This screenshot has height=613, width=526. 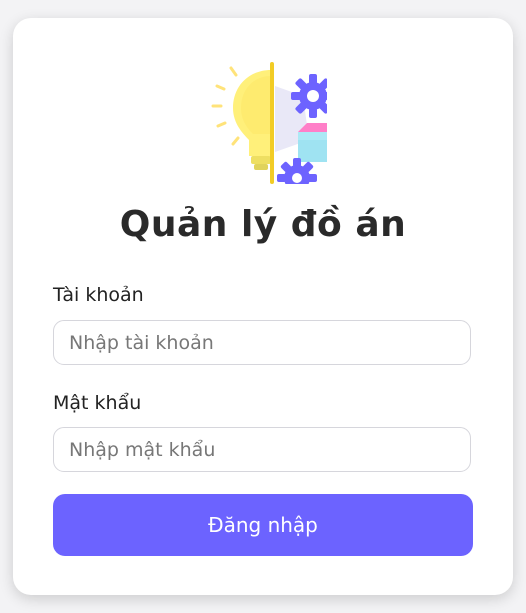 I want to click on bulb-base-bottom, so click(x=261, y=167).